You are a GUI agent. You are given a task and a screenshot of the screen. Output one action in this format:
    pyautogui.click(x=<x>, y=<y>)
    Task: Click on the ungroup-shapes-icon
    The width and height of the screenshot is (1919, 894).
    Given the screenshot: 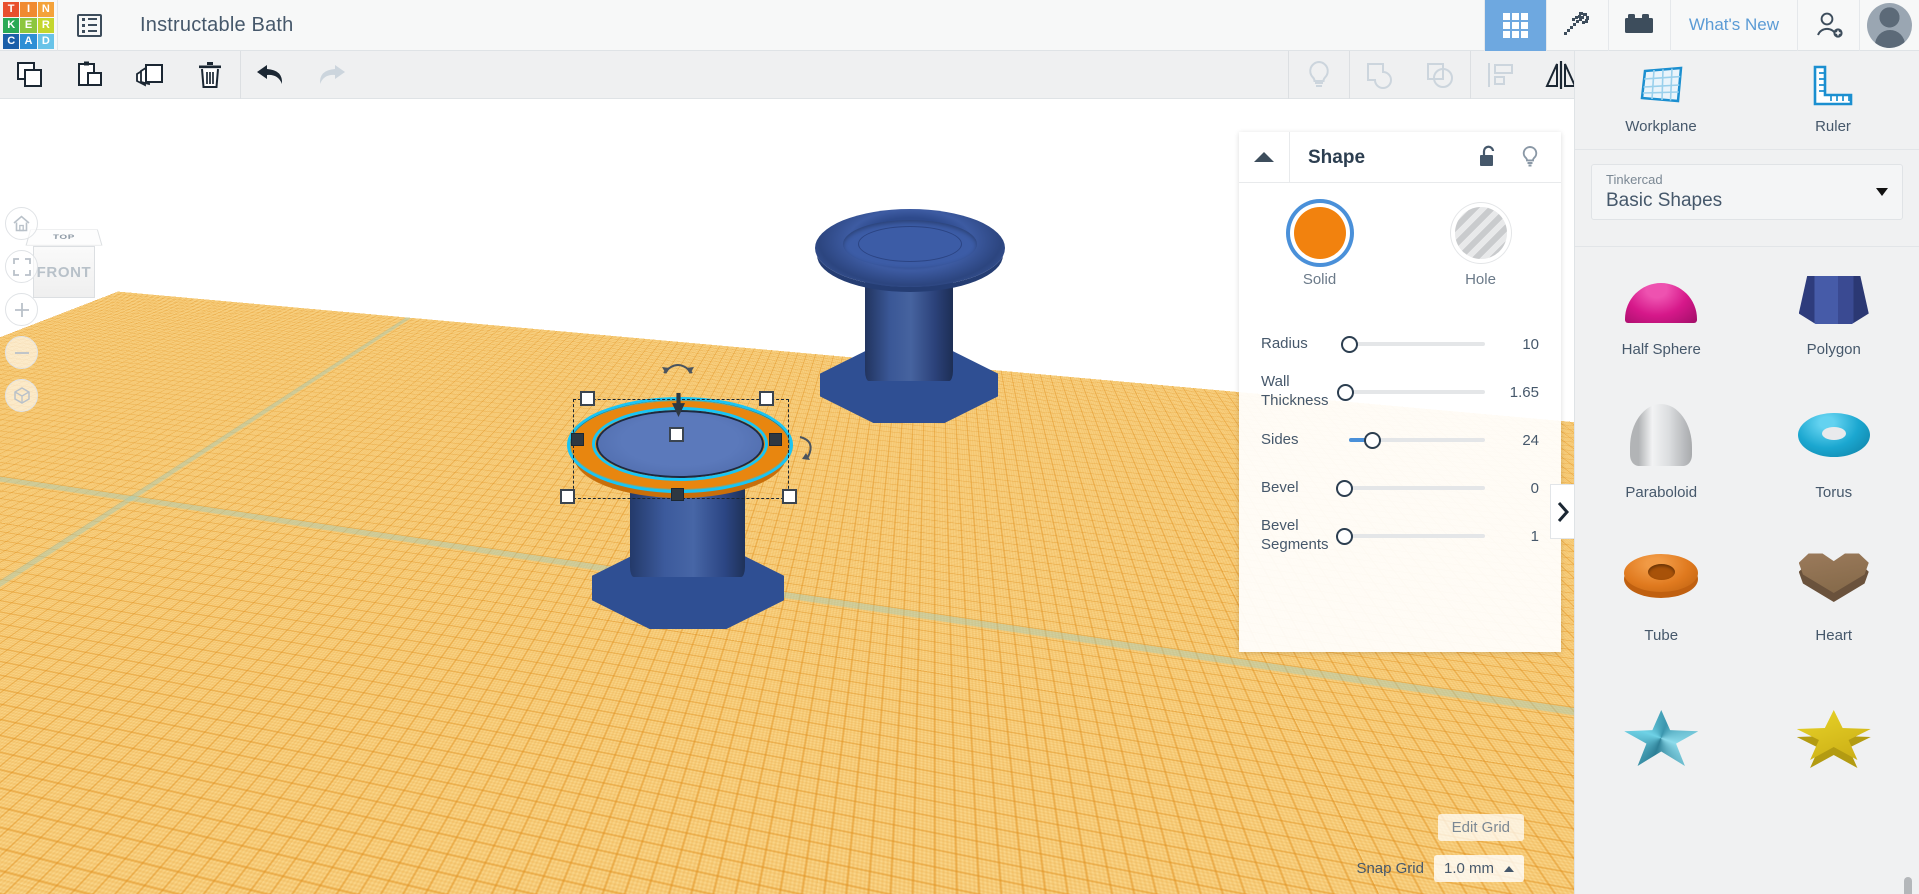 What is the action you would take?
    pyautogui.click(x=1440, y=75)
    